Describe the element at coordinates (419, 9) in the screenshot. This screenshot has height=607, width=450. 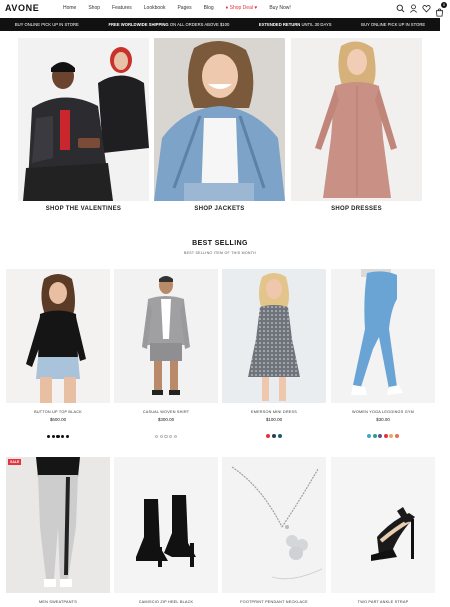
I see `header-icons: 0` at that location.